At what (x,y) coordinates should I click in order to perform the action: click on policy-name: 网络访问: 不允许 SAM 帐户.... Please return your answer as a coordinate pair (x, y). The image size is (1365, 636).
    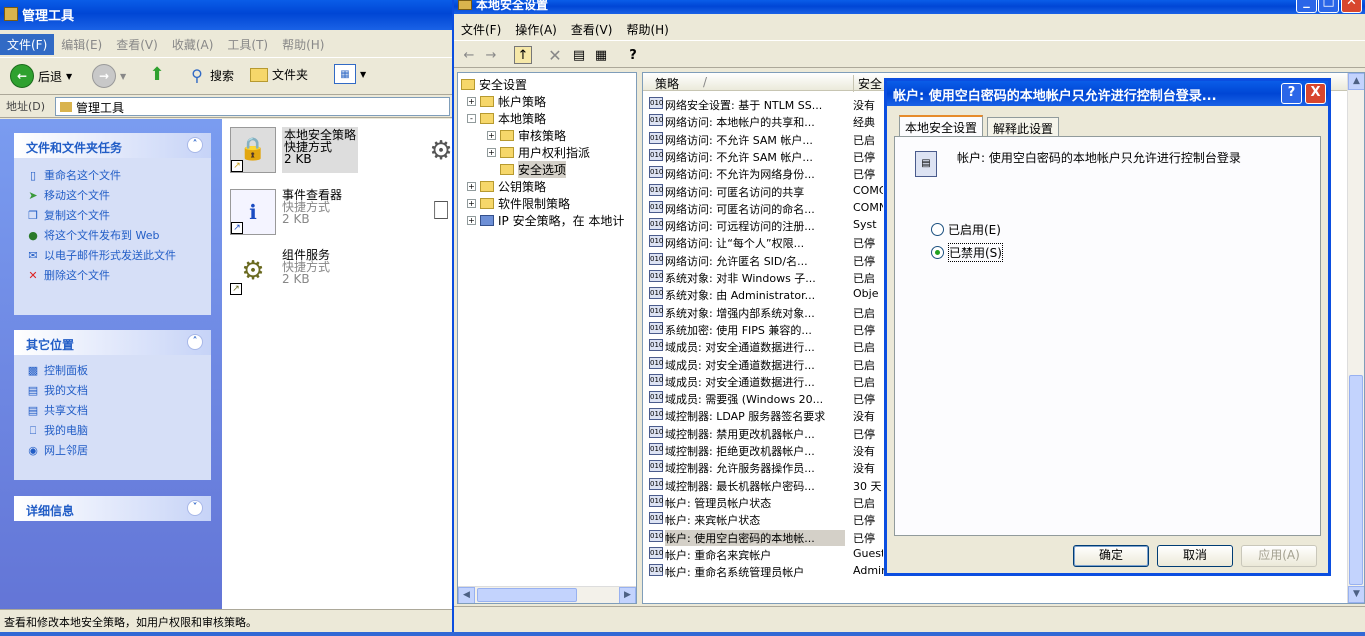
    Looking at the image, I should click on (739, 140).